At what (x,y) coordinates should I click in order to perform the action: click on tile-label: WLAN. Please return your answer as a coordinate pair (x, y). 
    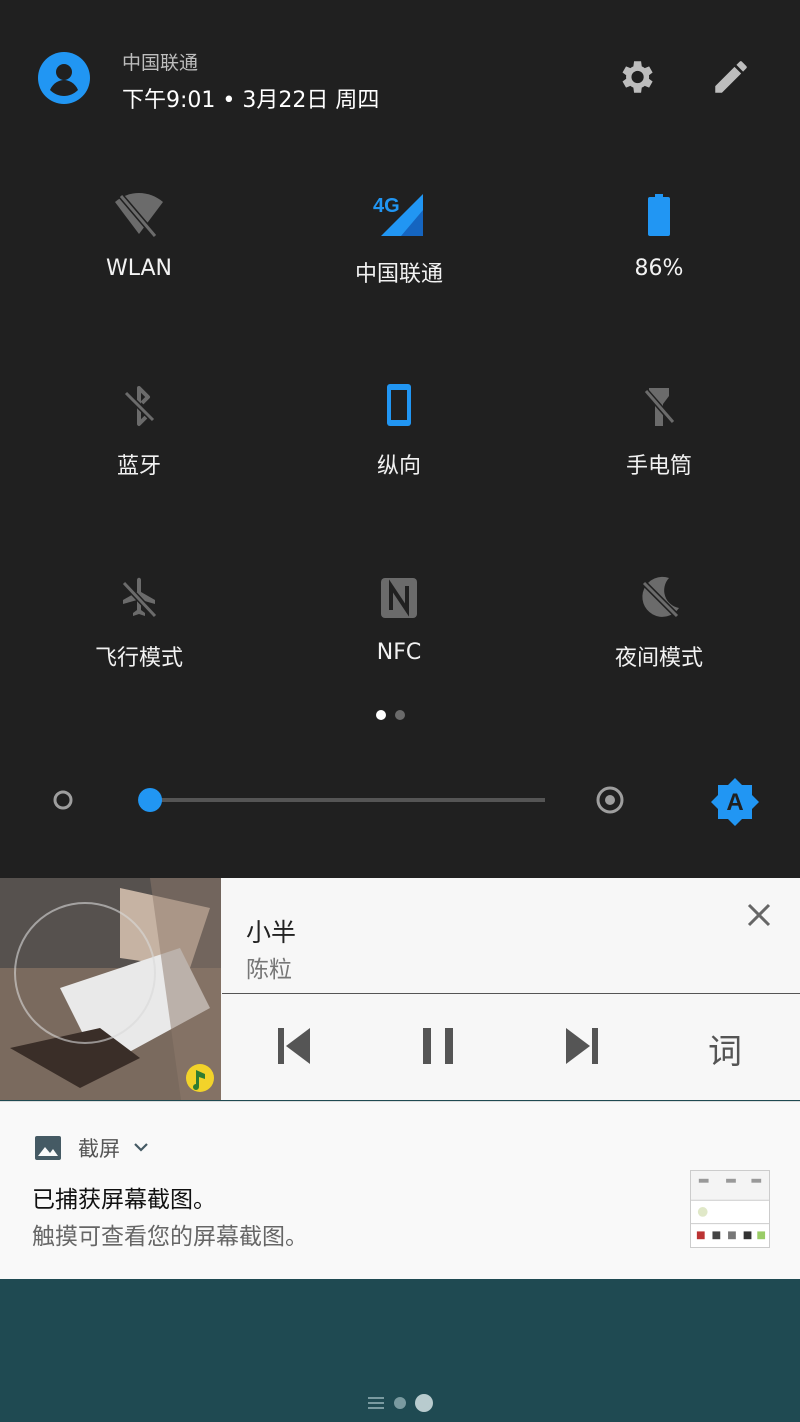
    Looking at the image, I should click on (139, 268).